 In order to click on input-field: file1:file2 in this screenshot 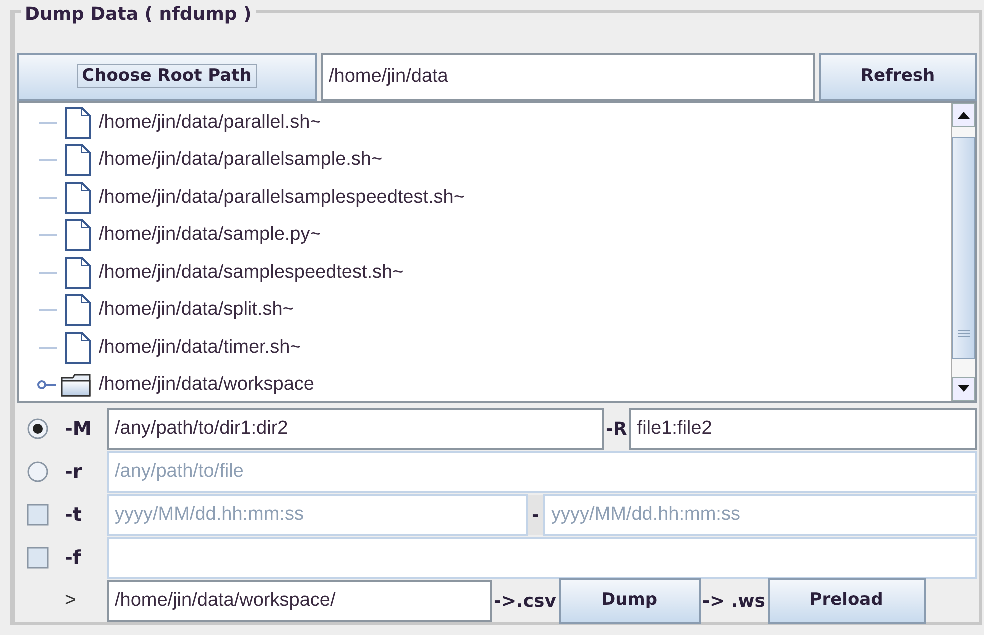, I will do `click(803, 429)`.